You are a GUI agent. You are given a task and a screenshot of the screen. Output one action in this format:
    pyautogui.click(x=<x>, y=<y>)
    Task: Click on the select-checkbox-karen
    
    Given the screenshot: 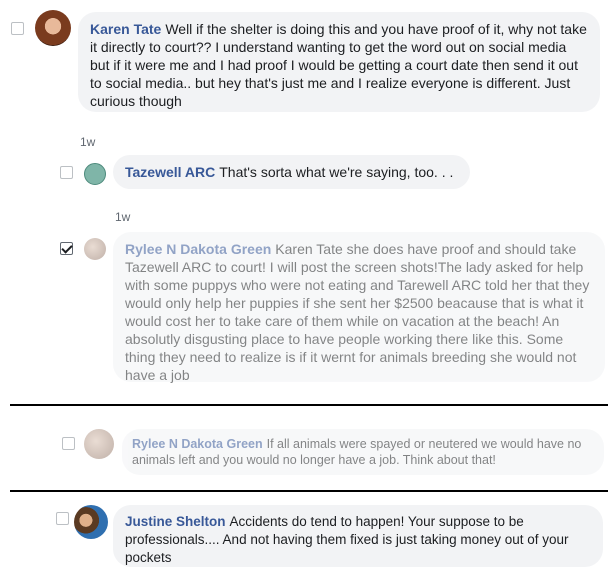 What is the action you would take?
    pyautogui.click(x=17, y=28)
    